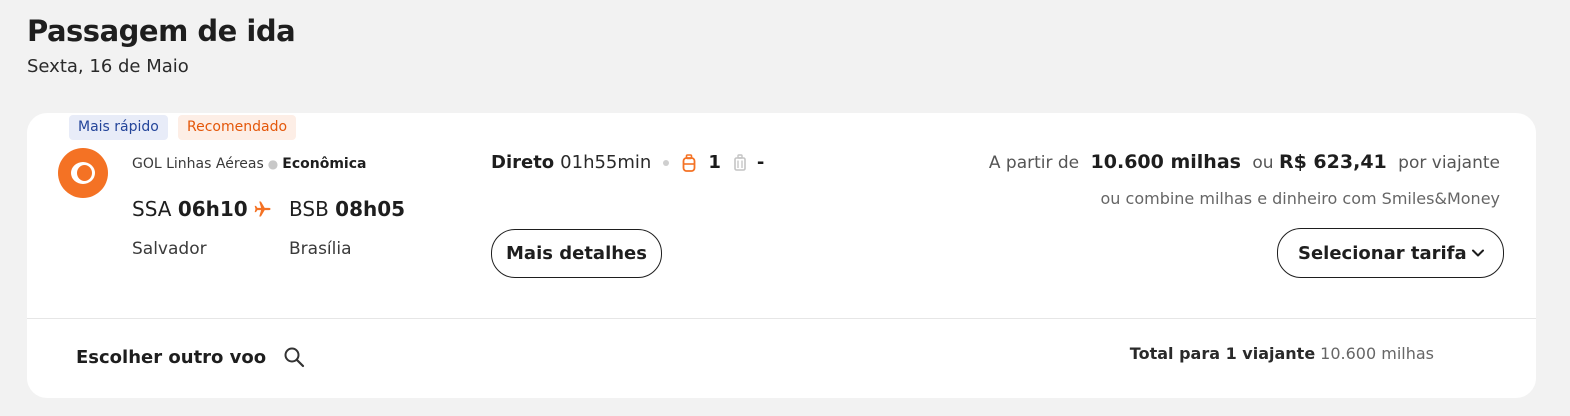  What do you see at coordinates (714, 162) in the screenshot?
I see `carry-on-count: 1` at bounding box center [714, 162].